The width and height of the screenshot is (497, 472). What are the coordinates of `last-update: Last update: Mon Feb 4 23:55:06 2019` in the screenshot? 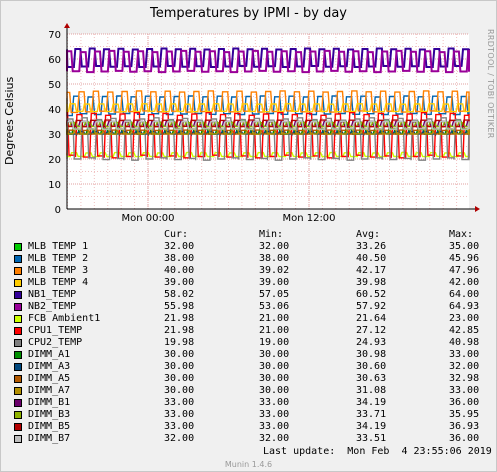 It's located at (377, 451).